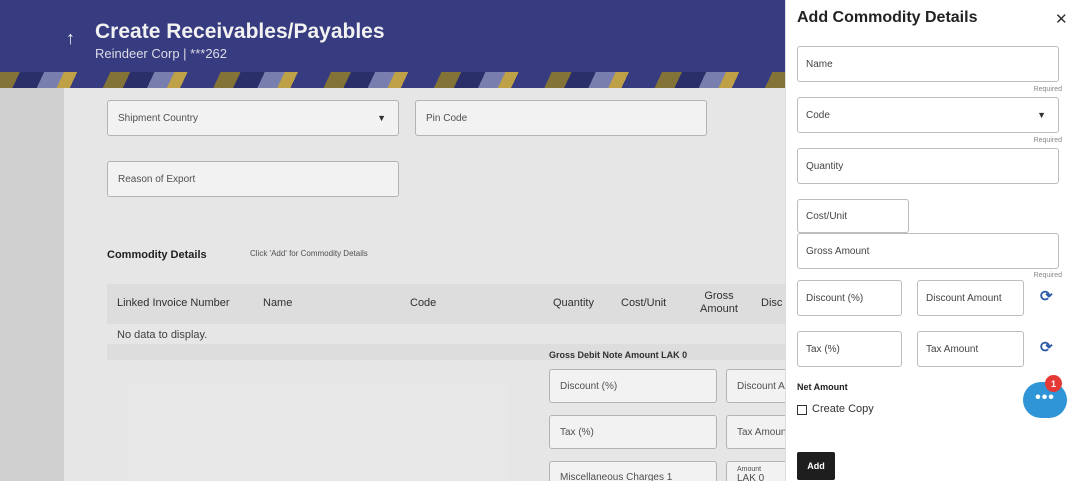 This screenshot has height=481, width=1069. Describe the element at coordinates (952, 349) in the screenshot. I see `panel-tax-amount-label: Tax Amount` at that location.